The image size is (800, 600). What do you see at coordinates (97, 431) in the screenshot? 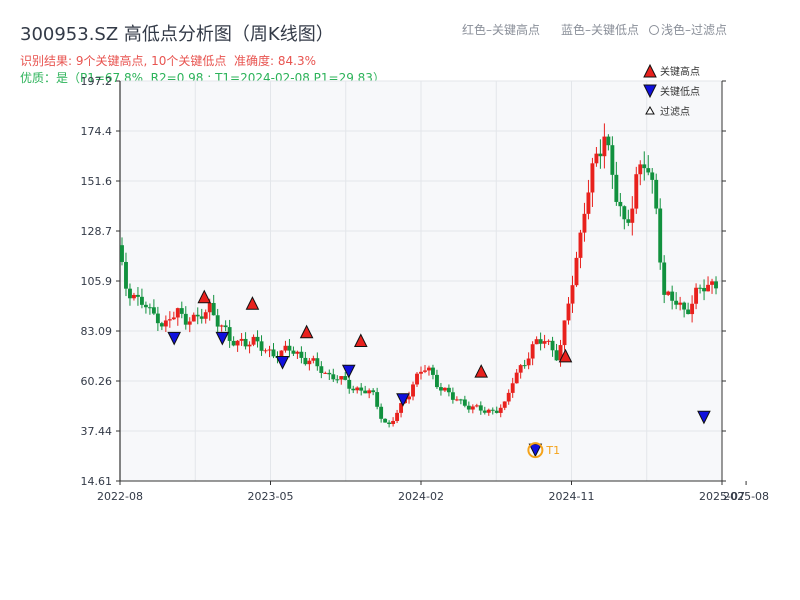
I see `y-tick-label: 37.44` at bounding box center [97, 431].